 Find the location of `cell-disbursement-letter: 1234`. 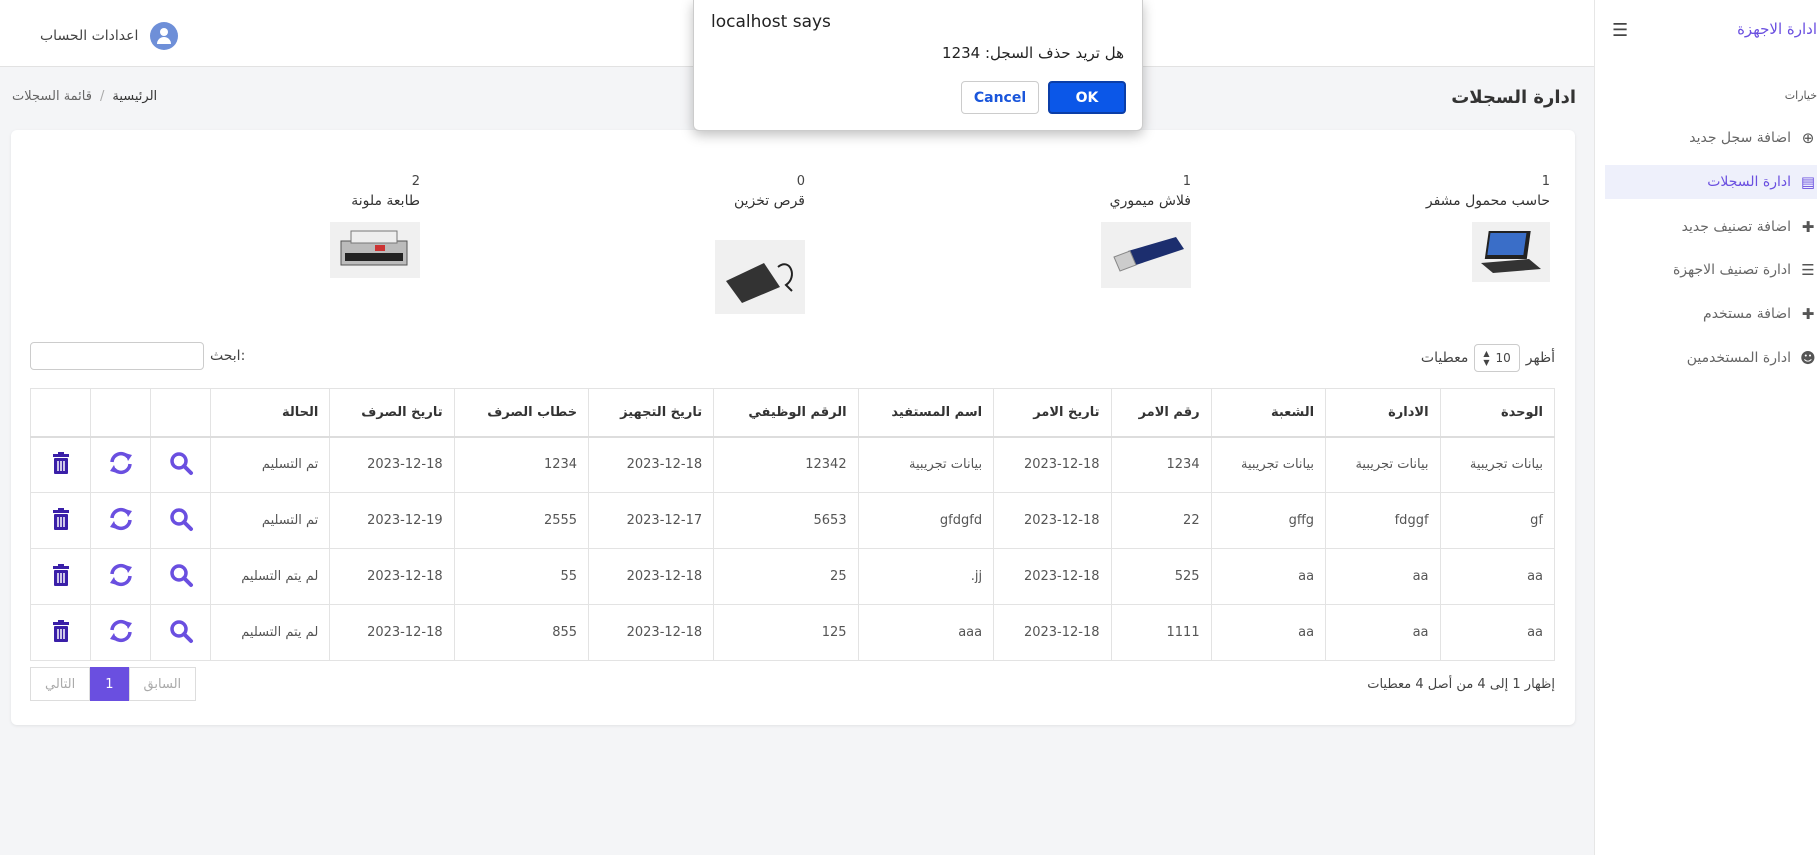

cell-disbursement-letter: 1234 is located at coordinates (521, 464).